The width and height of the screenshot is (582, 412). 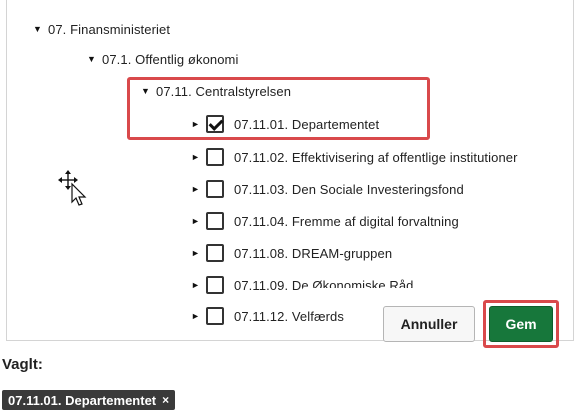 What do you see at coordinates (429, 324) in the screenshot?
I see `cancel-button: Annuller` at bounding box center [429, 324].